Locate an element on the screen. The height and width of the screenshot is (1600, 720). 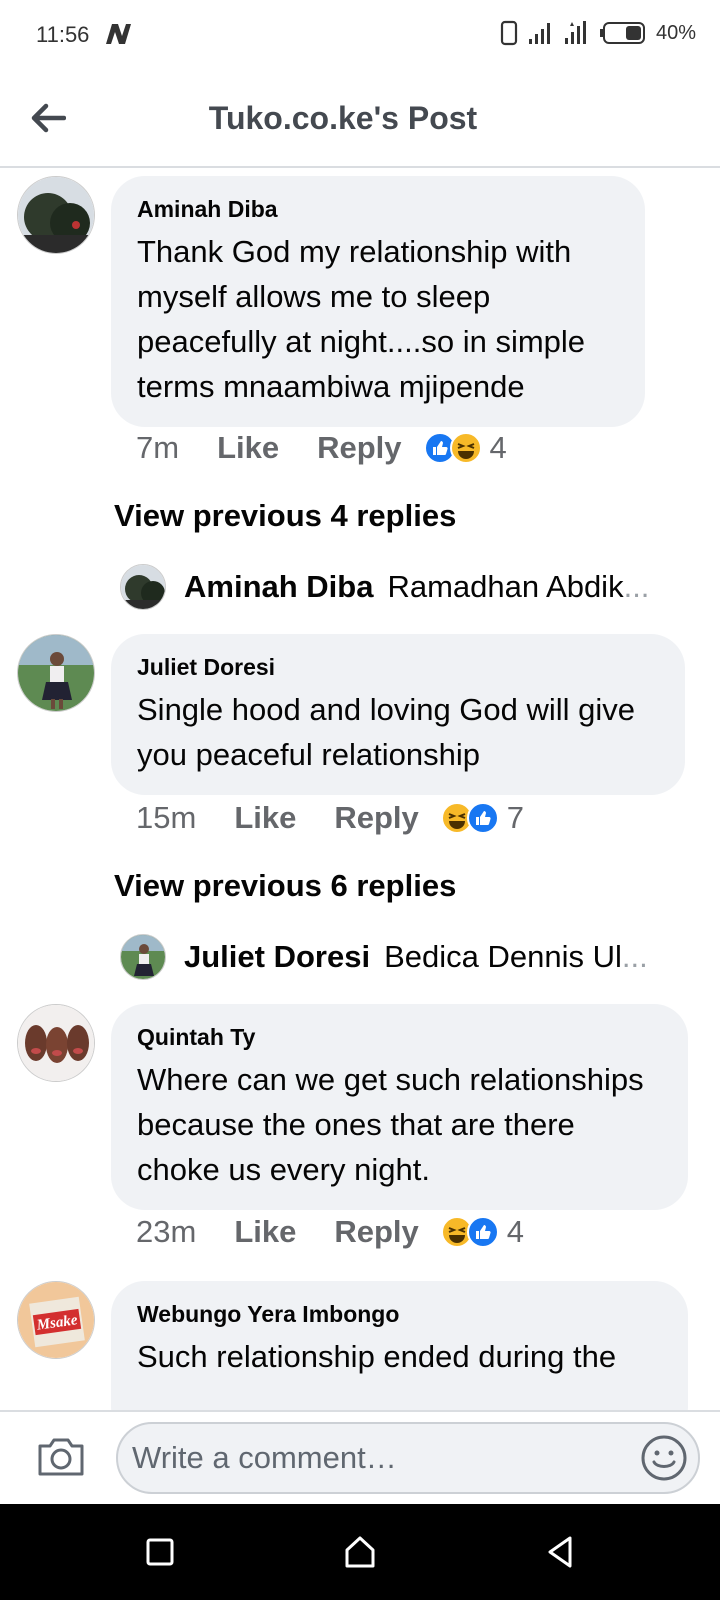
comment-time: 23m is located at coordinates (166, 1232).